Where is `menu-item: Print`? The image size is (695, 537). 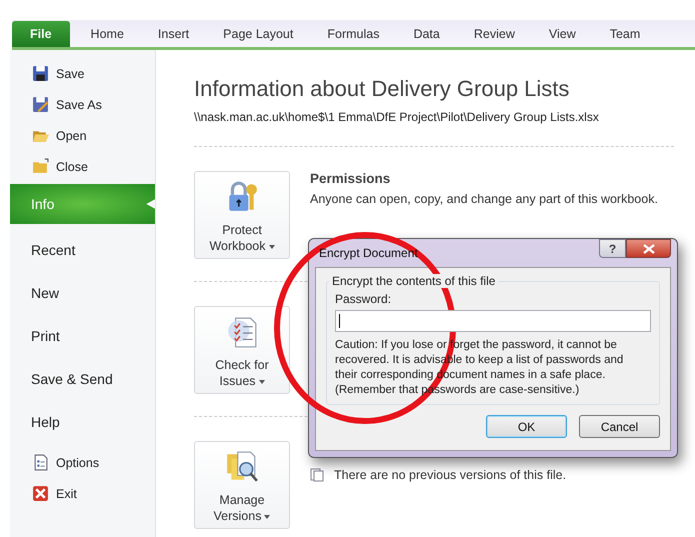 menu-item: Print is located at coordinates (82, 335).